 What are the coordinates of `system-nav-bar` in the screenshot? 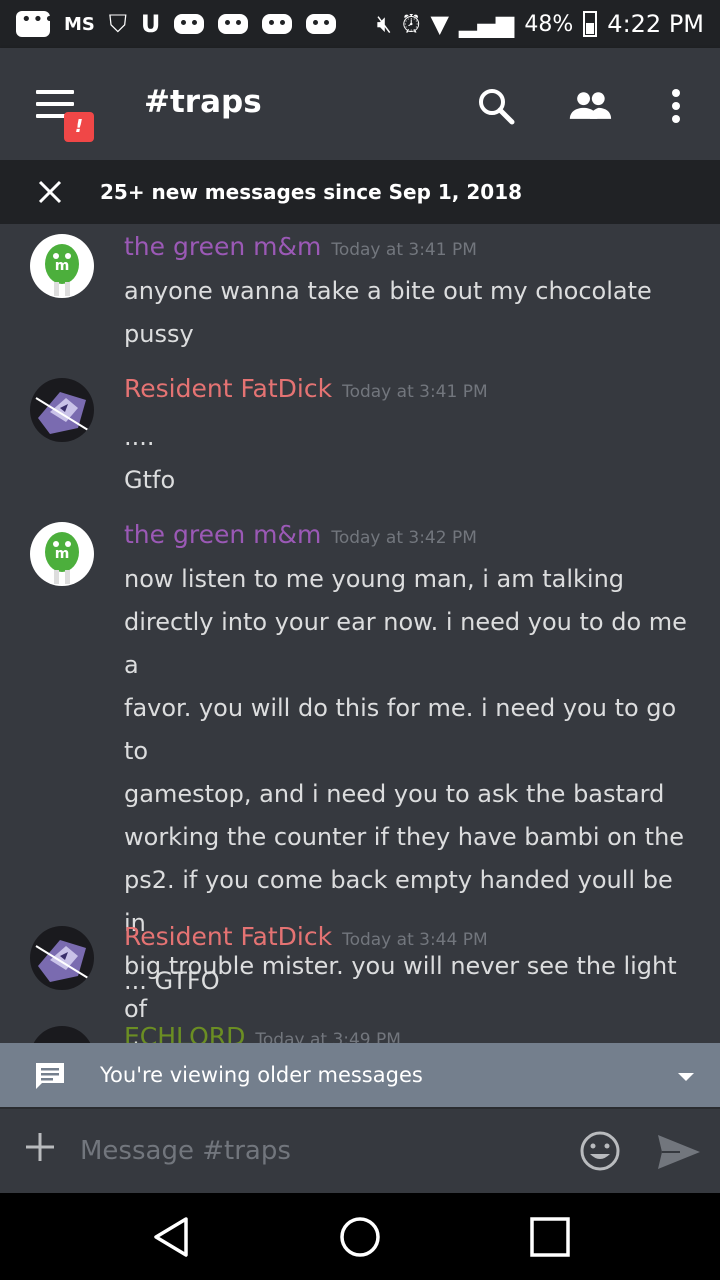 It's located at (360, 1236).